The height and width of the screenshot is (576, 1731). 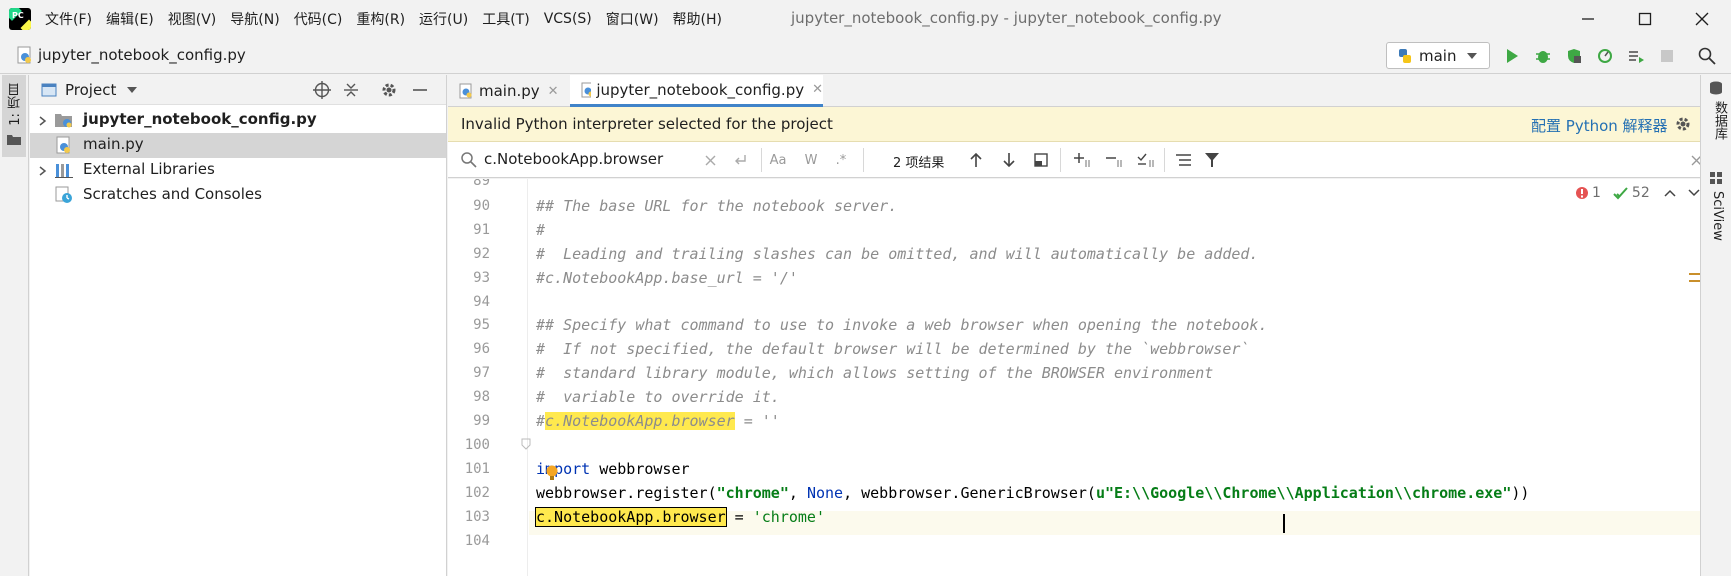 I want to click on remove-occurrence-icon, so click(x=1114, y=162).